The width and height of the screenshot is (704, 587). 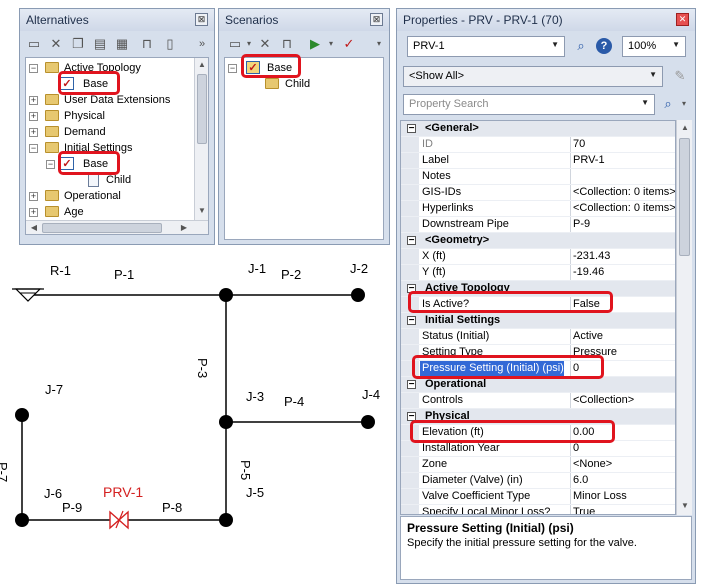 What do you see at coordinates (54, 389) in the screenshot?
I see `label-j7: J-7` at bounding box center [54, 389].